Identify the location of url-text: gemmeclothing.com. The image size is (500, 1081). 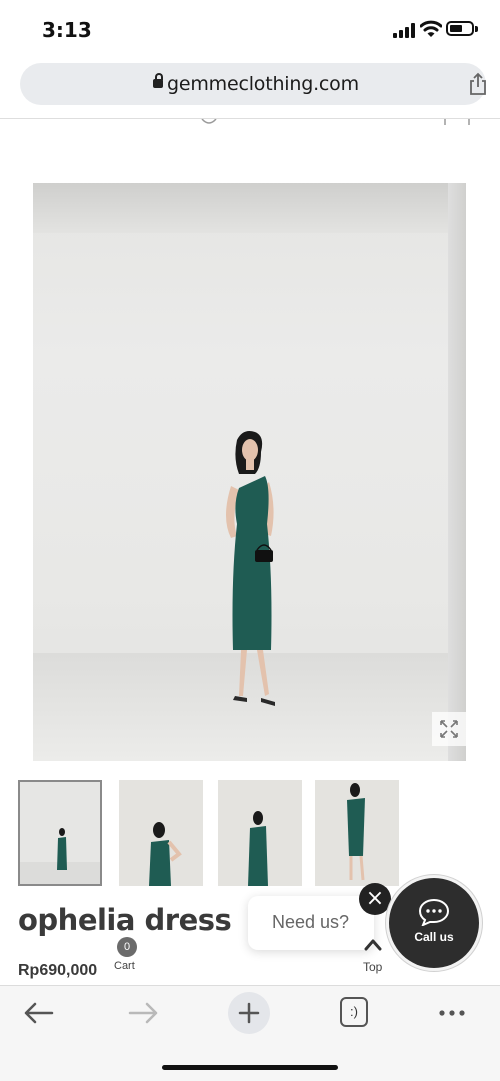
(263, 84).